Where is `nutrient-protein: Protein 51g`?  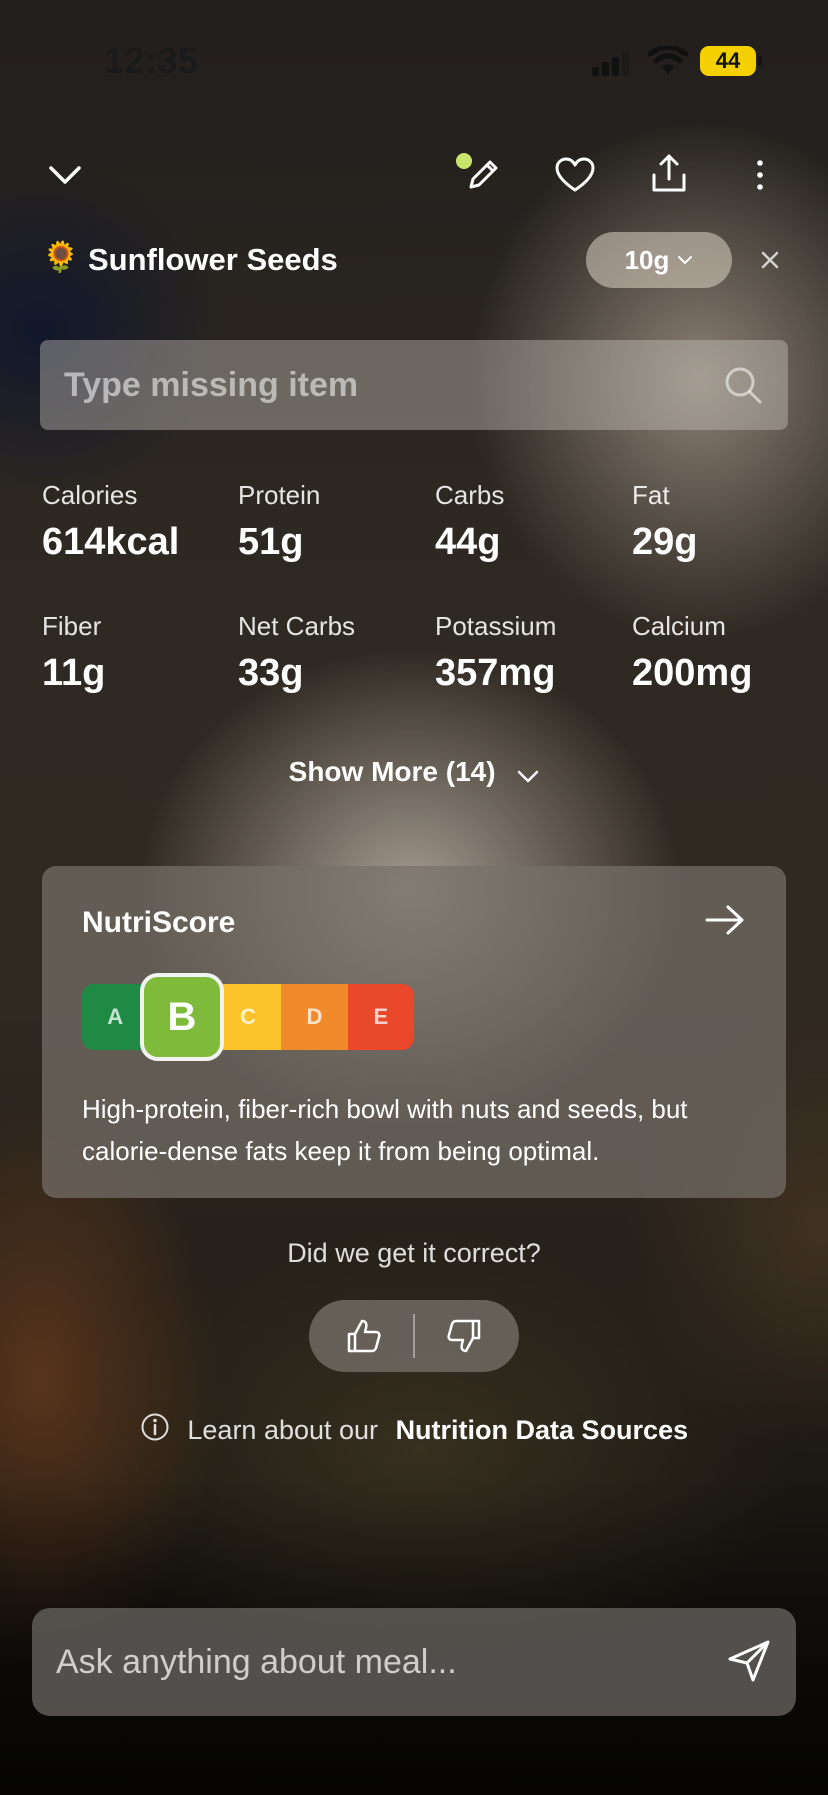 nutrient-protein: Protein 51g is located at coordinates (333, 522).